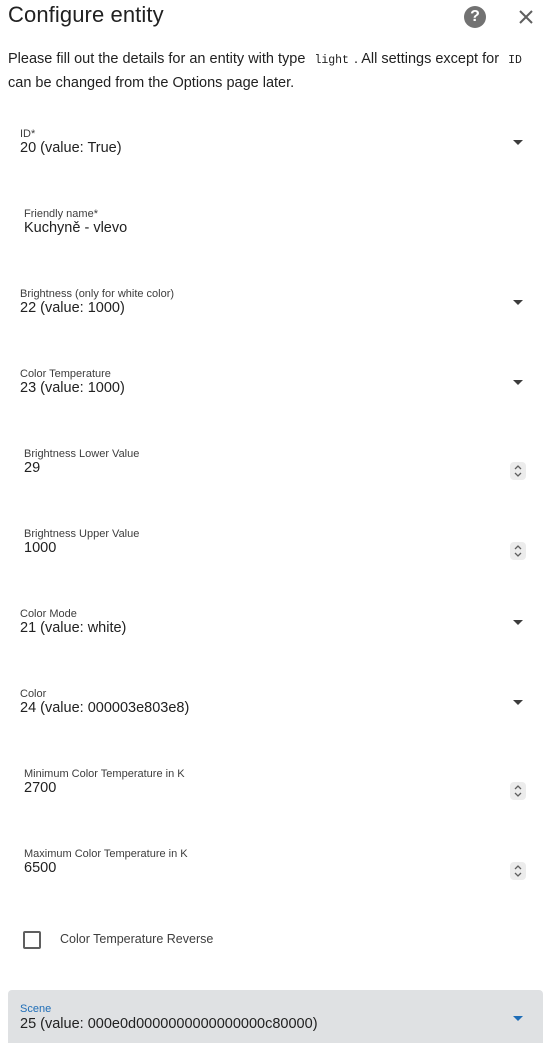 The image size is (556, 1043). What do you see at coordinates (275, 156) in the screenshot?
I see `id-select: ID* 20 (value: True)` at bounding box center [275, 156].